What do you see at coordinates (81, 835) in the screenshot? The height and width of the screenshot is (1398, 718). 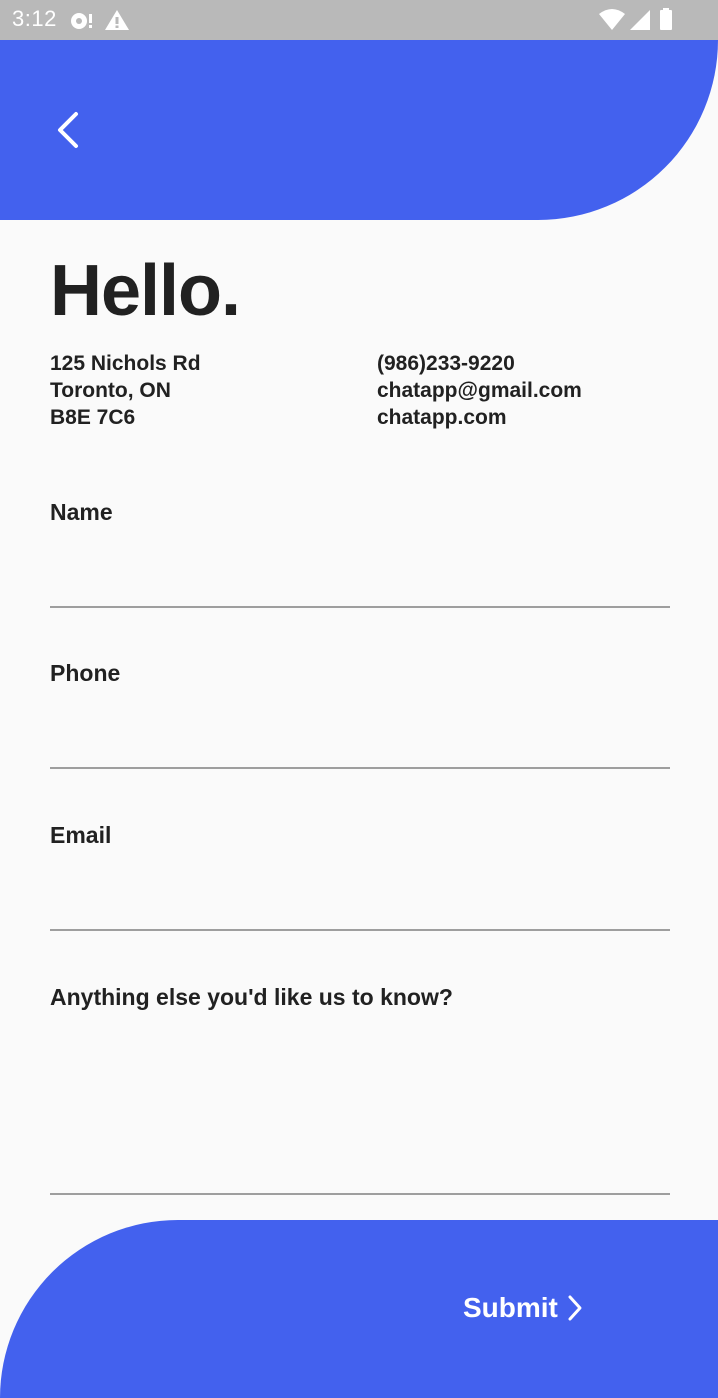 I see `email-label: Email` at bounding box center [81, 835].